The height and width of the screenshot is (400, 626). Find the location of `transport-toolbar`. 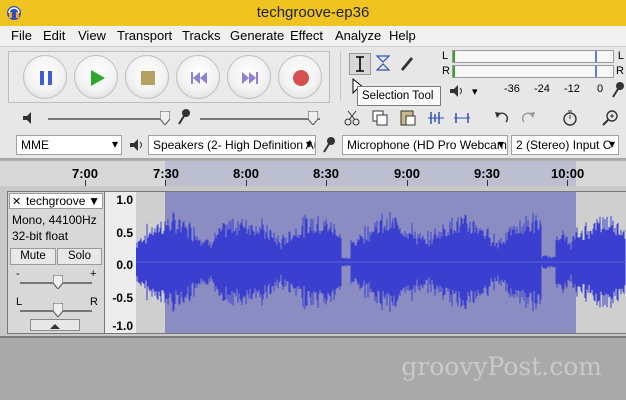

transport-toolbar is located at coordinates (169, 77).